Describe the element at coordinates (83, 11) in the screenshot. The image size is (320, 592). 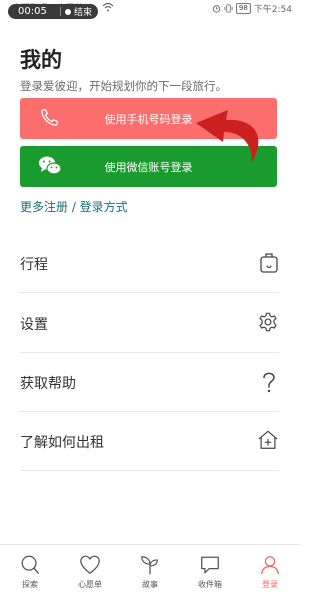
I see `recording-end-button: 结束` at that location.